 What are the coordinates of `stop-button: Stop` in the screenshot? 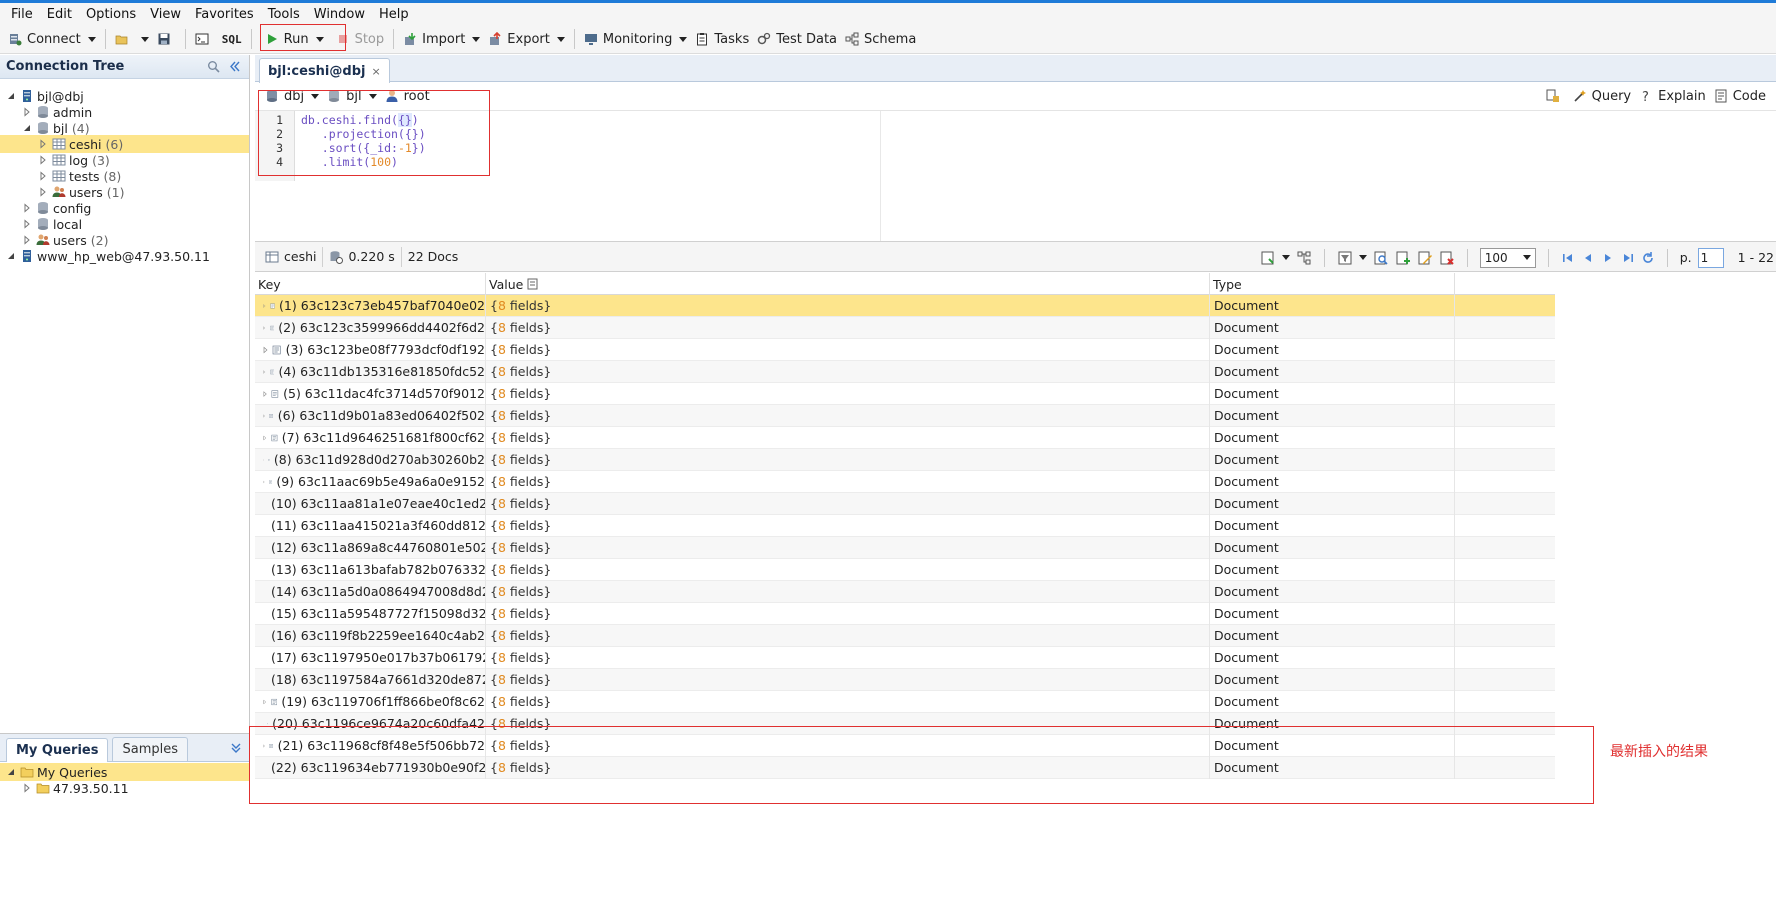 It's located at (360, 39).